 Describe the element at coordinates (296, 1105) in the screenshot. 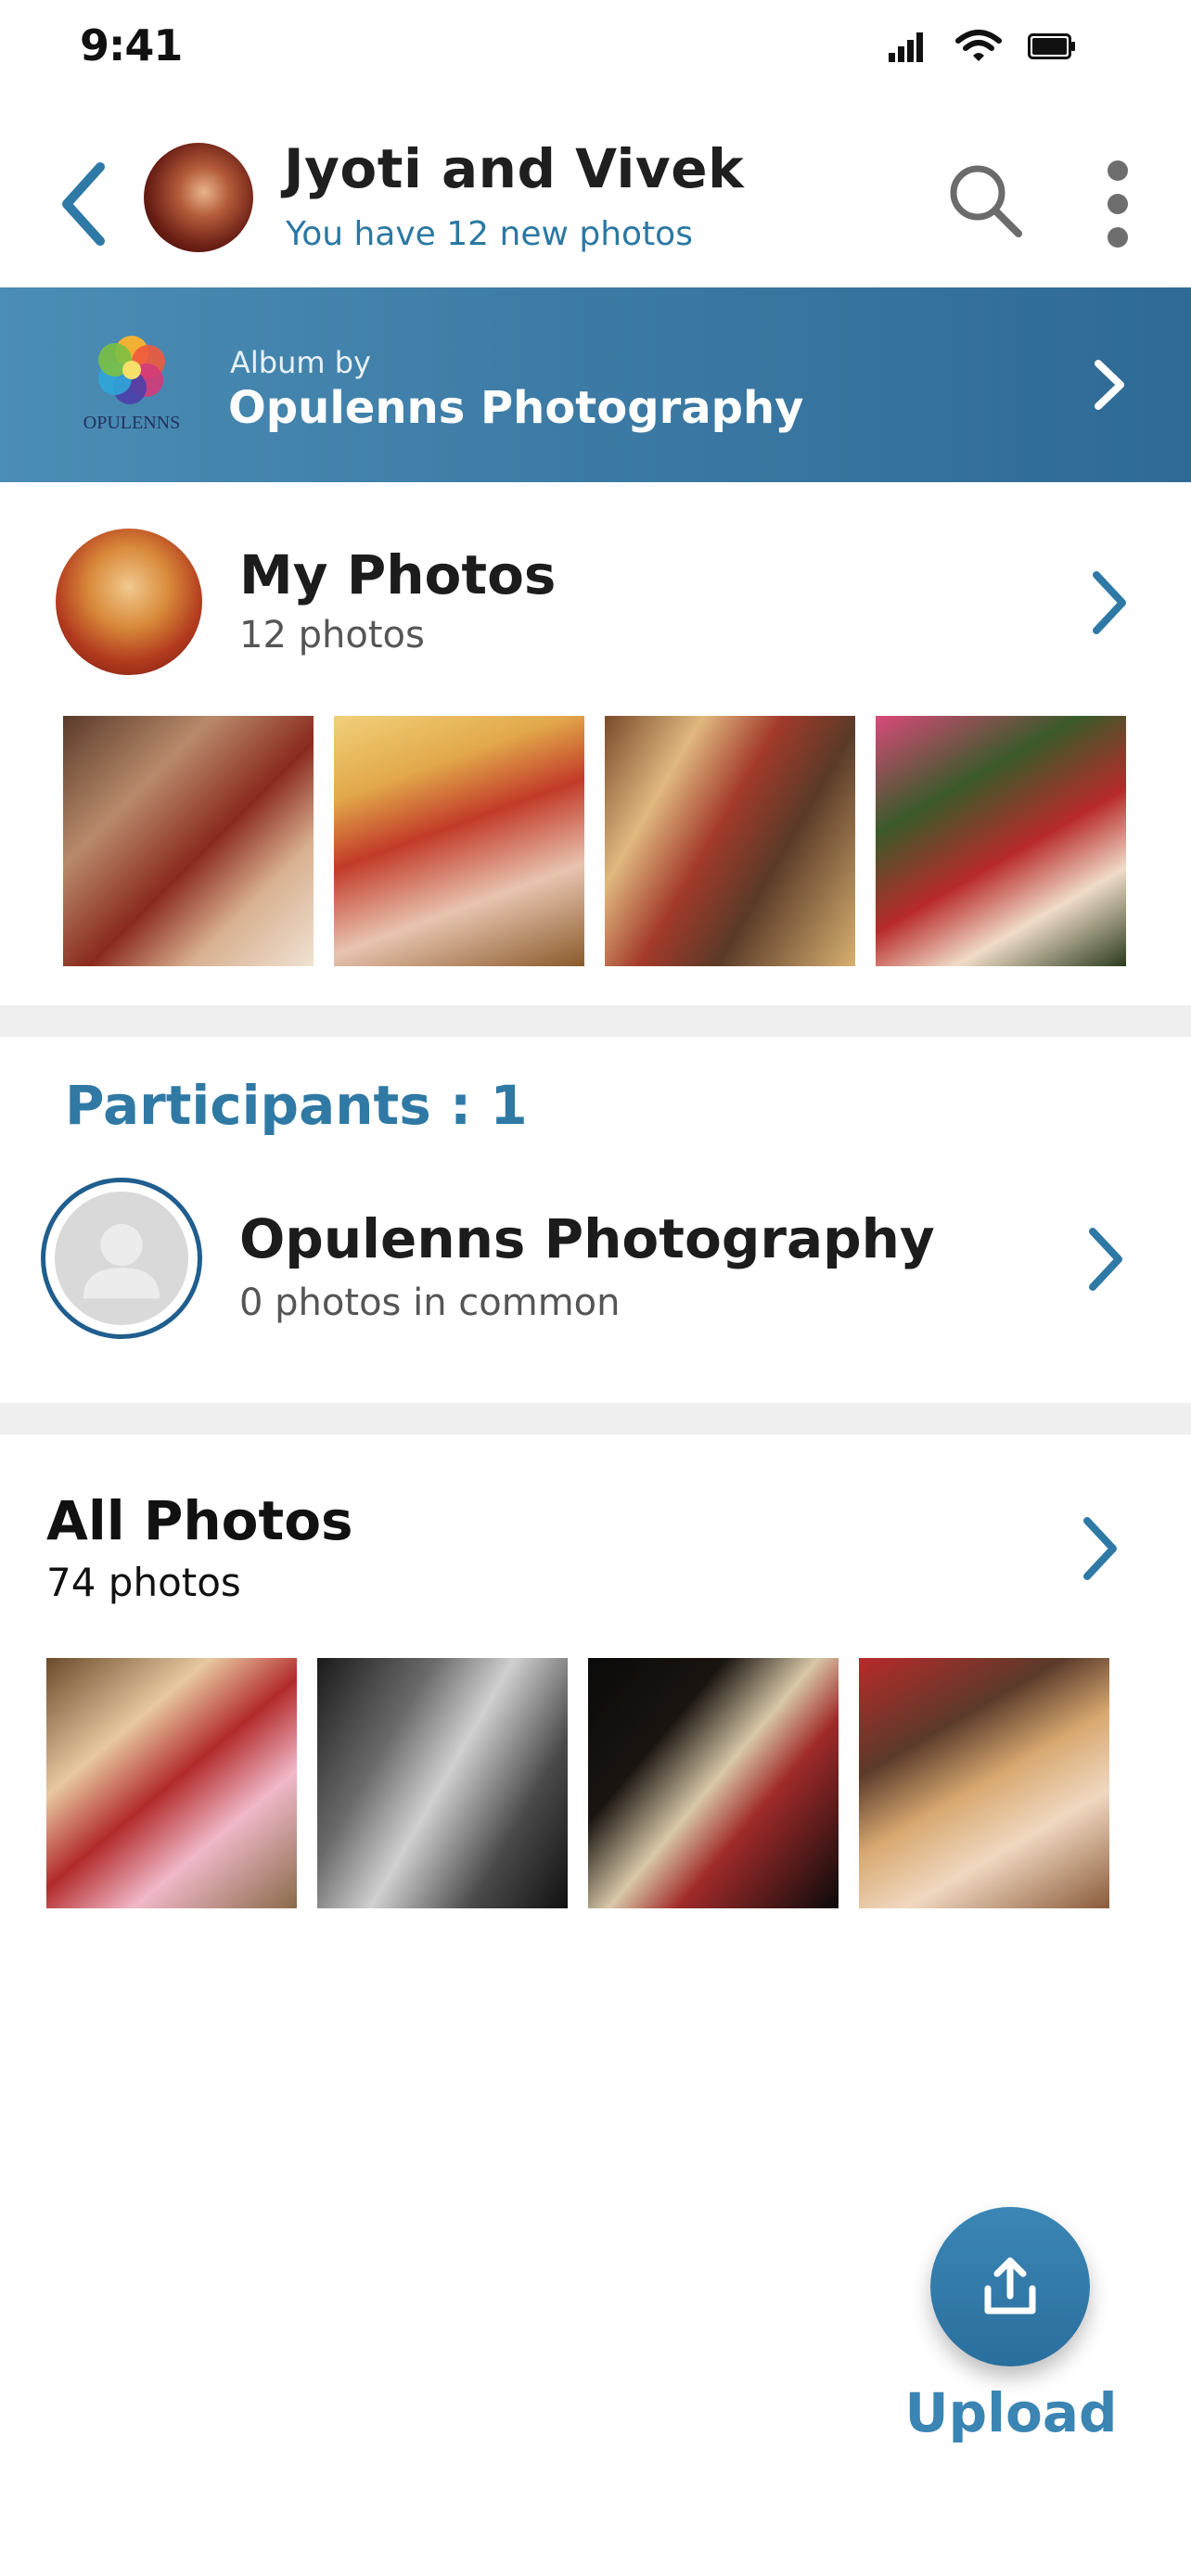

I see `participants-title: Participants : 1` at that location.